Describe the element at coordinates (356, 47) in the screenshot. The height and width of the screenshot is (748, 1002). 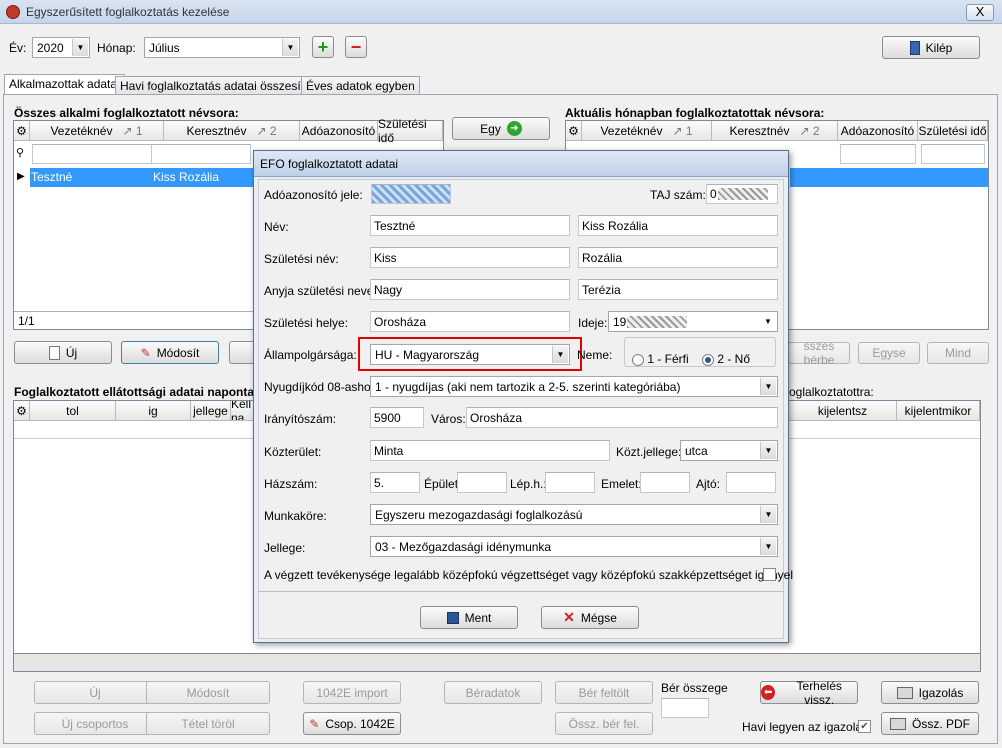
I see `remove-month-button: −` at that location.